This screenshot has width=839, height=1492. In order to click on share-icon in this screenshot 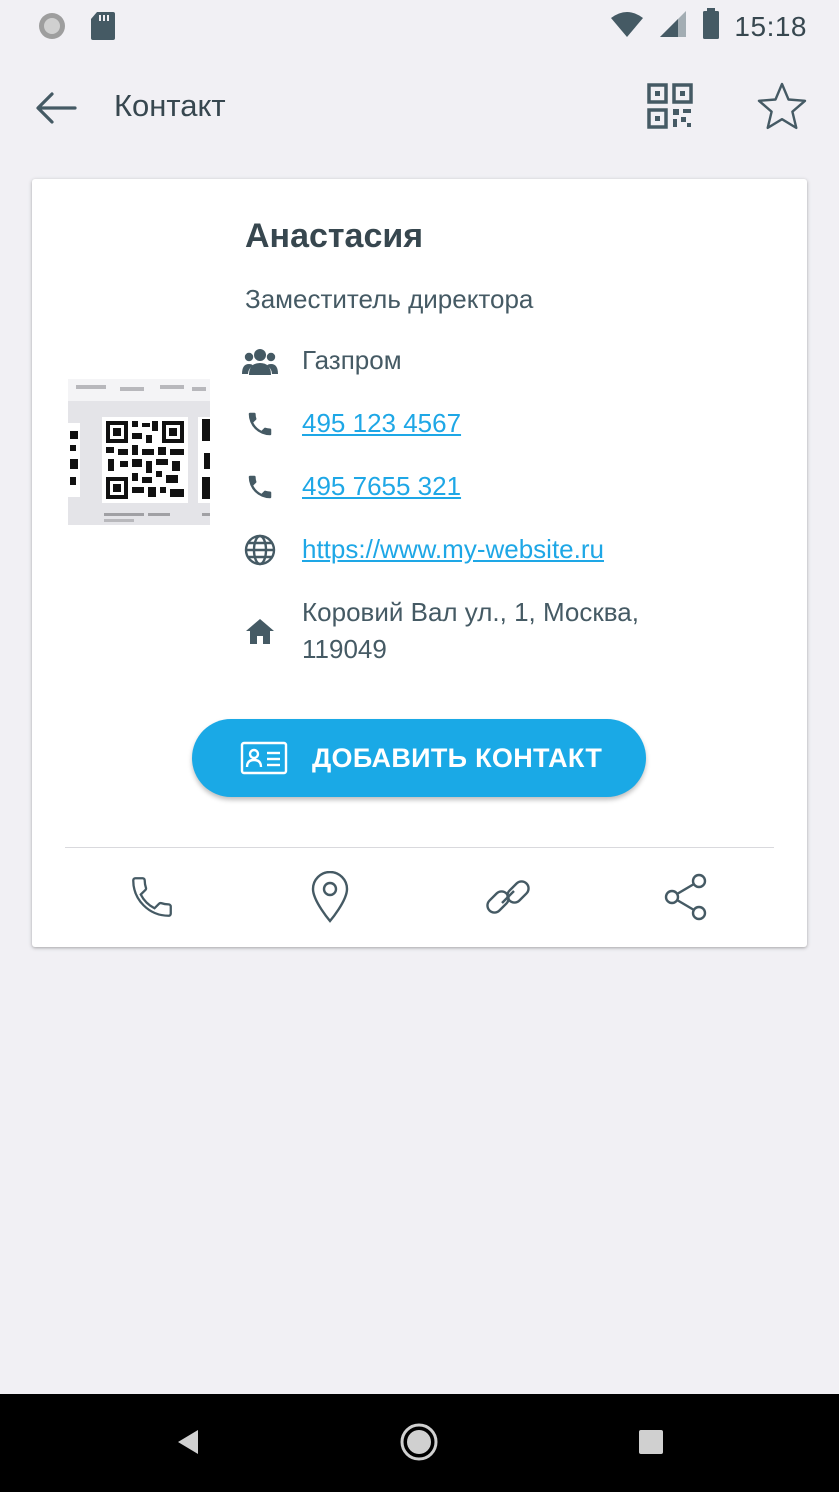, I will do `click(686, 899)`.